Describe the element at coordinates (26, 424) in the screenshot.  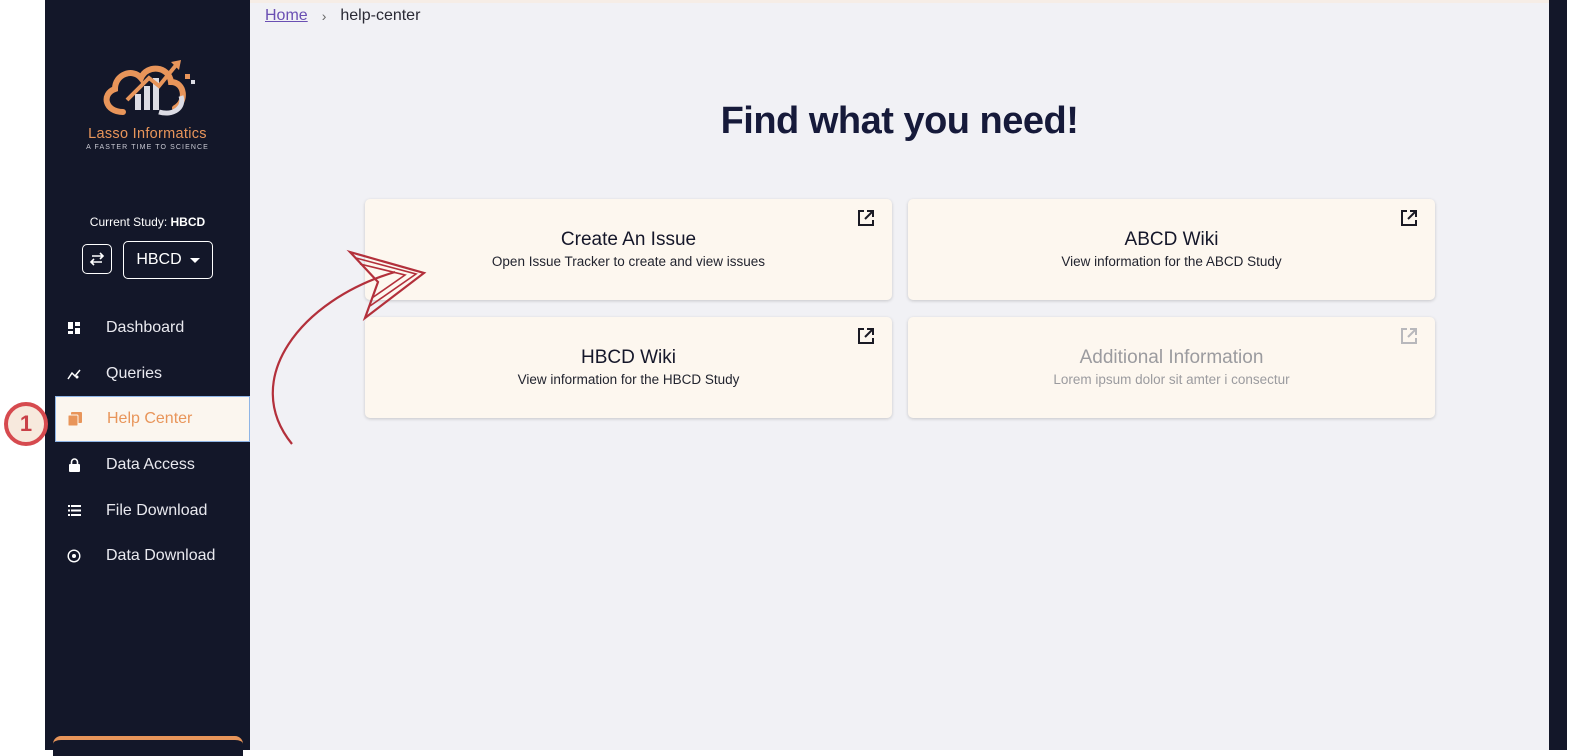
I see `annotation-step-badge: 1` at that location.